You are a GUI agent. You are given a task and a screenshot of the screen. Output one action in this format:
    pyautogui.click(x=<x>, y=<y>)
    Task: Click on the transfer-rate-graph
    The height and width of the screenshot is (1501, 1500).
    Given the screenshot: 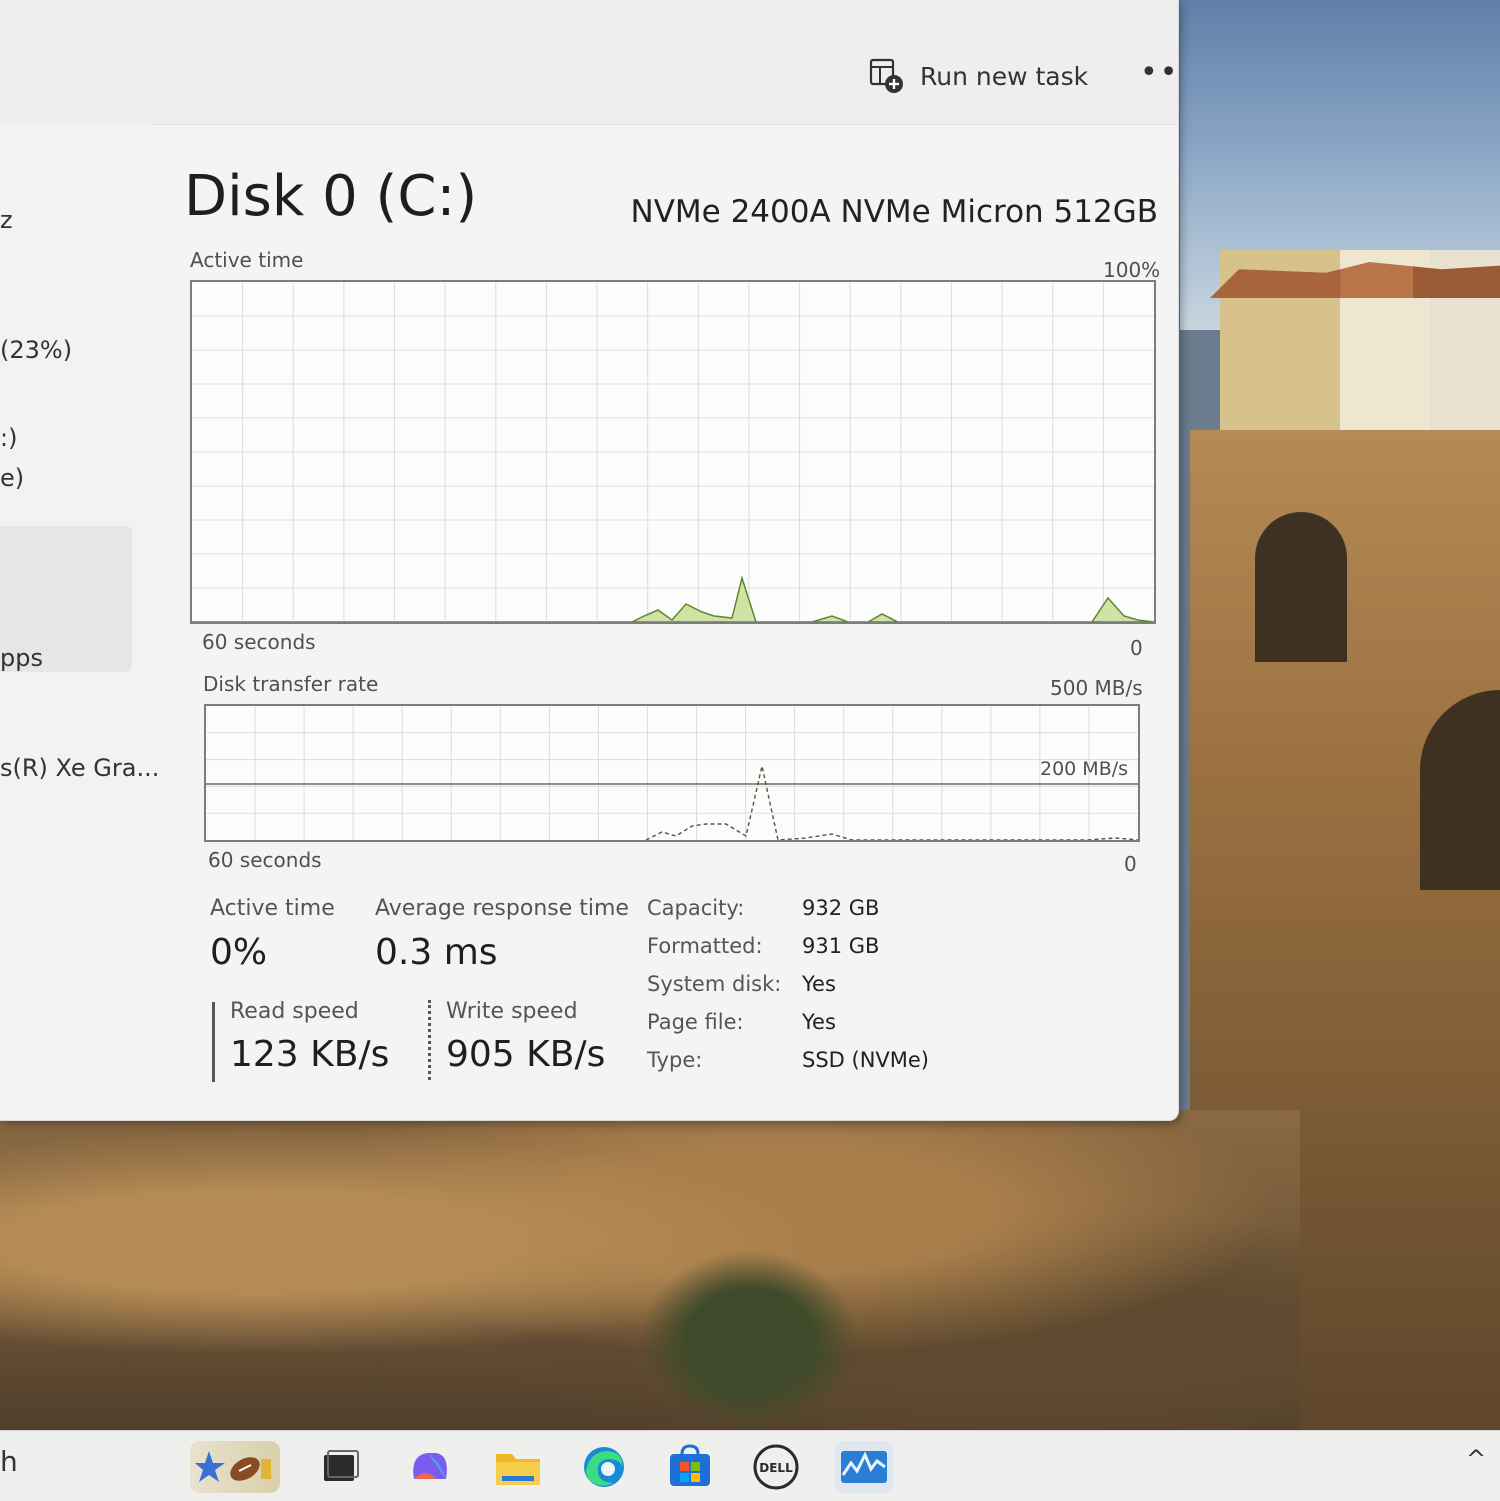 What is the action you would take?
    pyautogui.click(x=672, y=773)
    